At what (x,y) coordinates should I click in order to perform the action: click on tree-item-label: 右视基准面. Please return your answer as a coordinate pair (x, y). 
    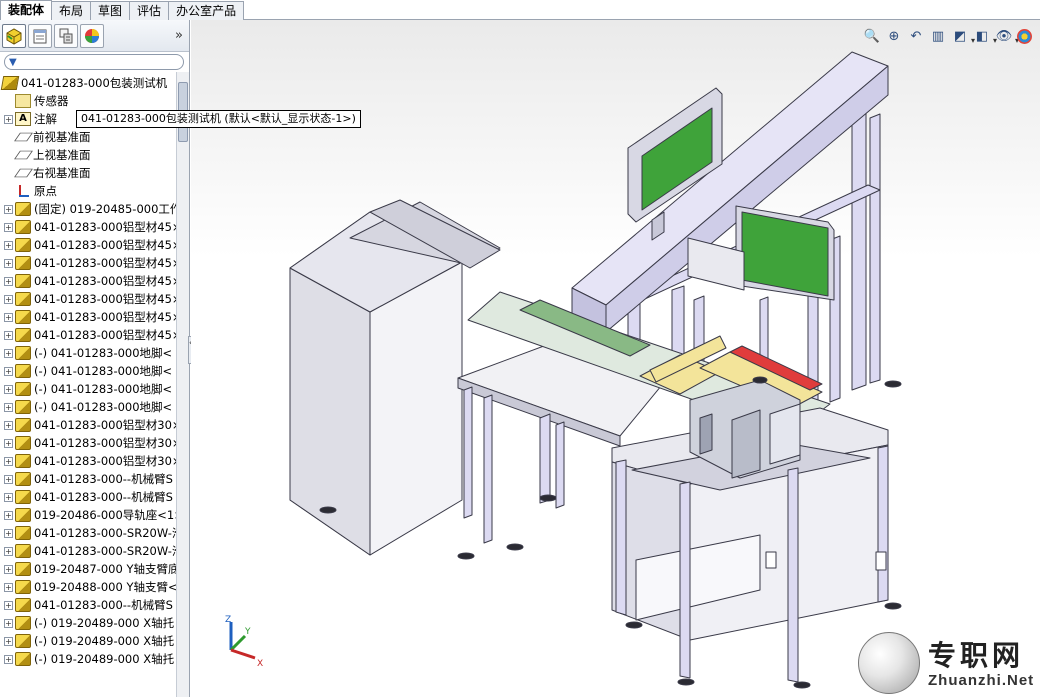
    Looking at the image, I should click on (62, 173).